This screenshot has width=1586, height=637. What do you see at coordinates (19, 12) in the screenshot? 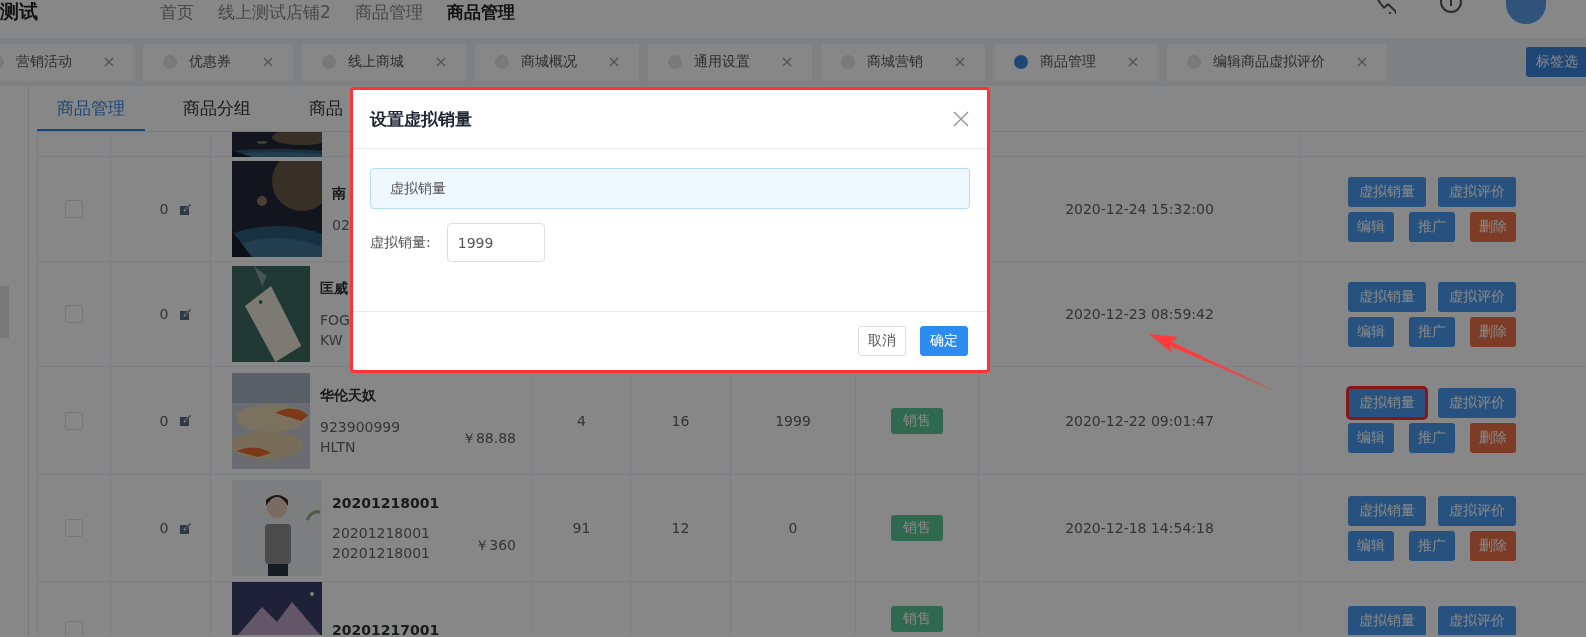
I see `app-logo-text: 测试` at bounding box center [19, 12].